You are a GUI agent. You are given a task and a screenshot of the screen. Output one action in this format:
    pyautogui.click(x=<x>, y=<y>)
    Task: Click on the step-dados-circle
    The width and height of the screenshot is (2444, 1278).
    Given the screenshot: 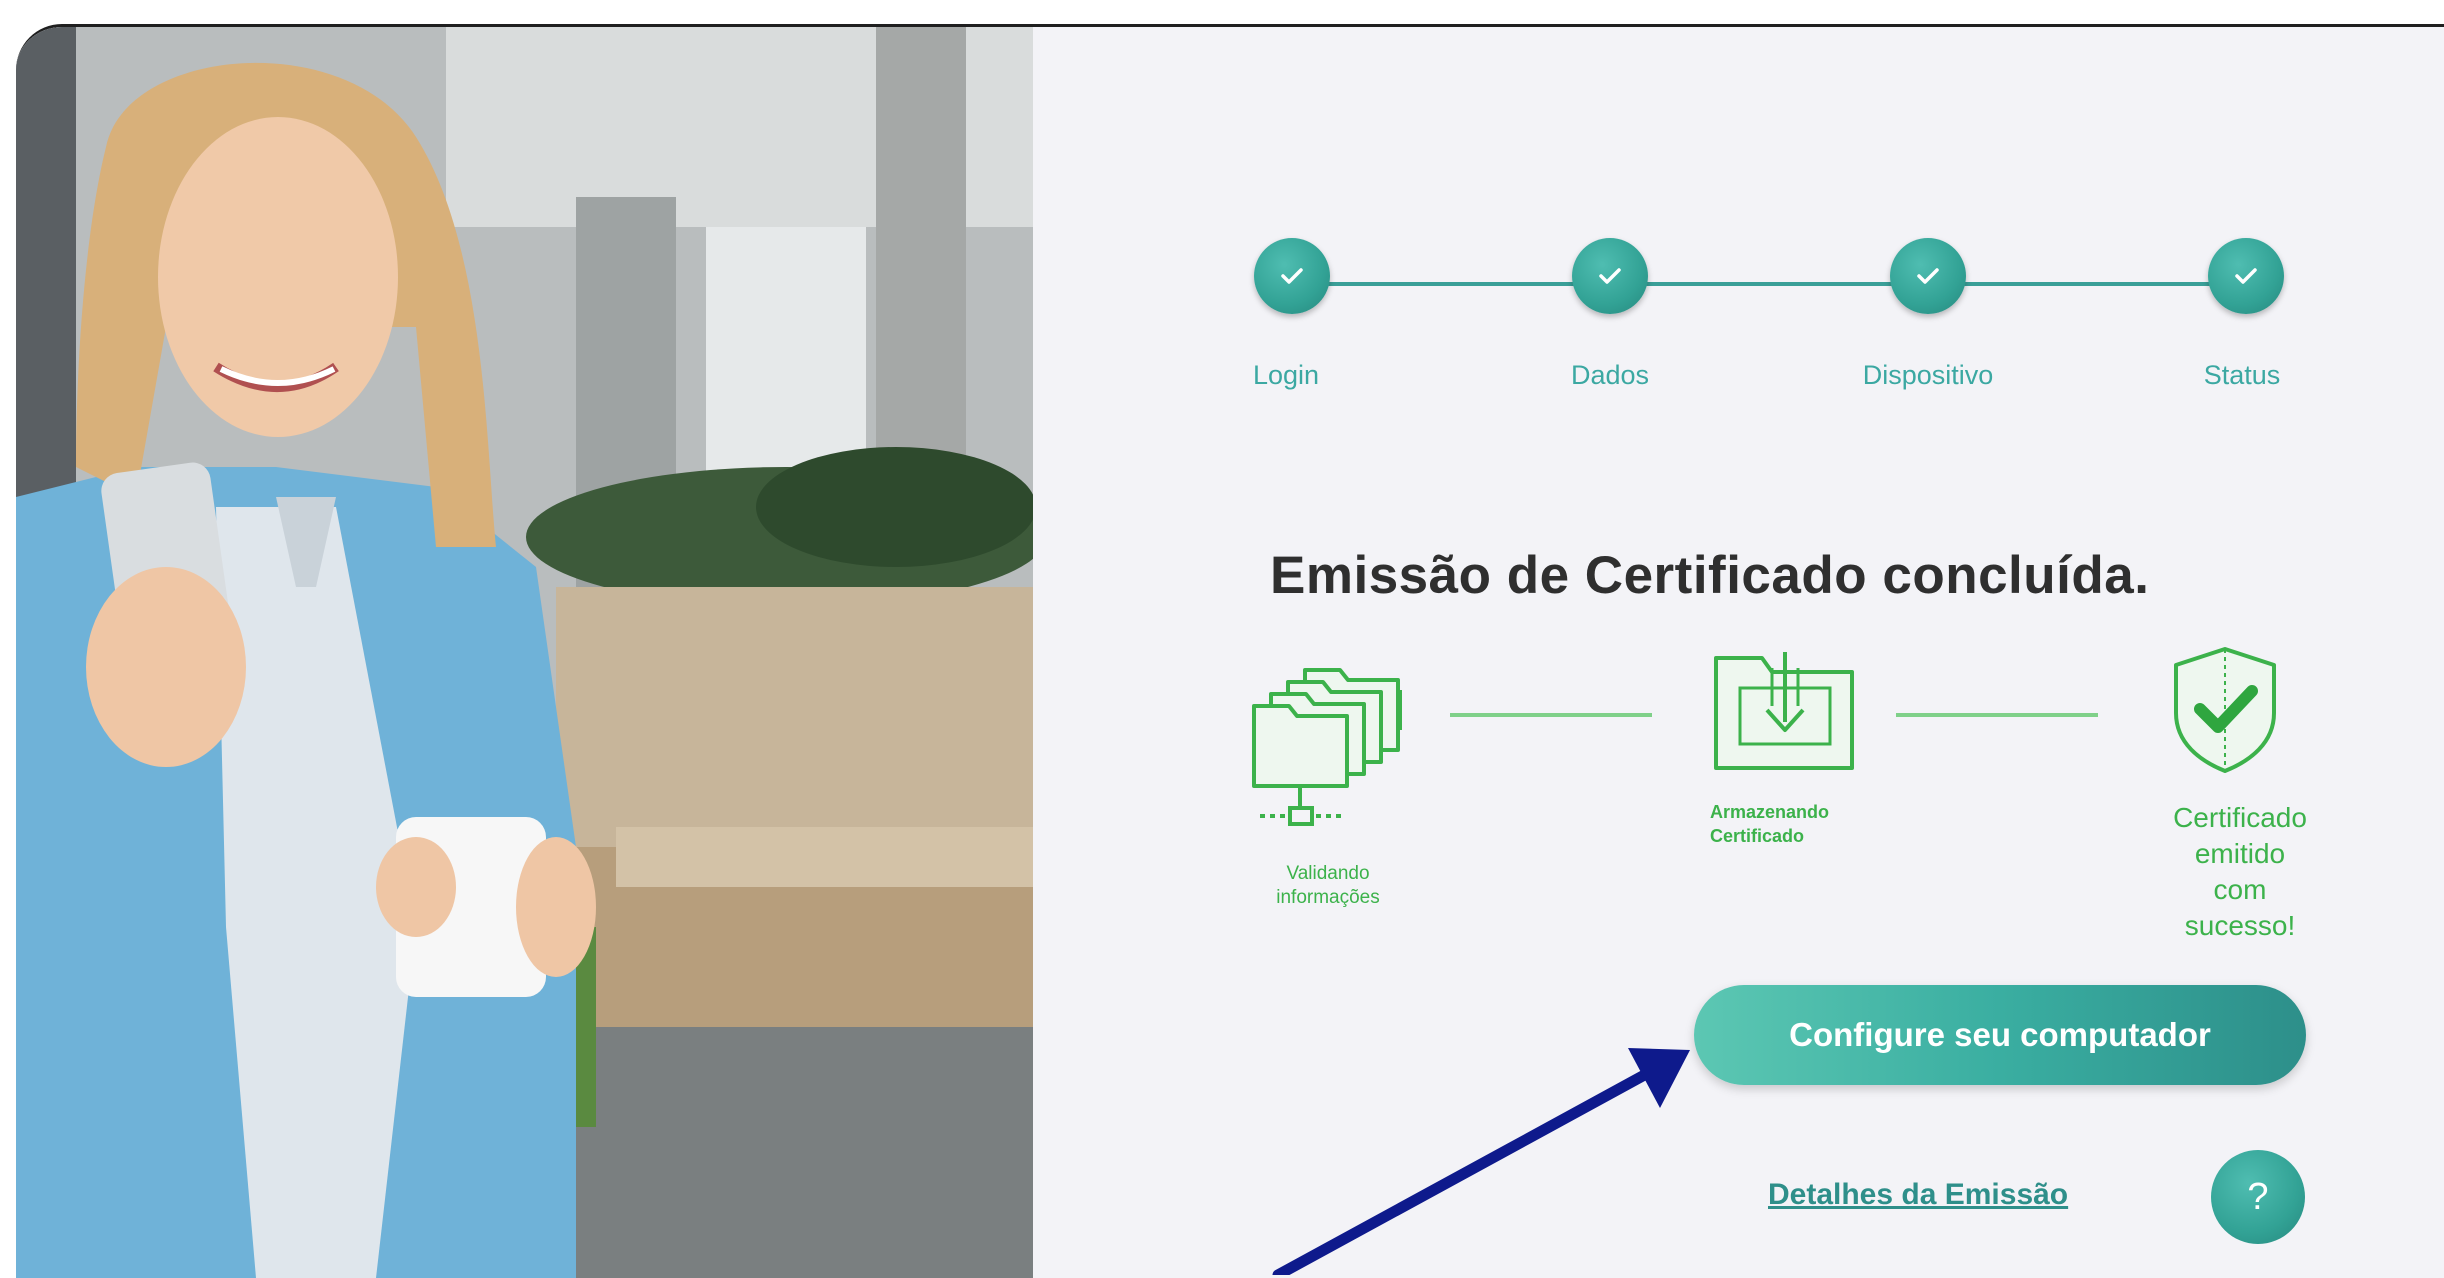 What is the action you would take?
    pyautogui.click(x=1610, y=276)
    